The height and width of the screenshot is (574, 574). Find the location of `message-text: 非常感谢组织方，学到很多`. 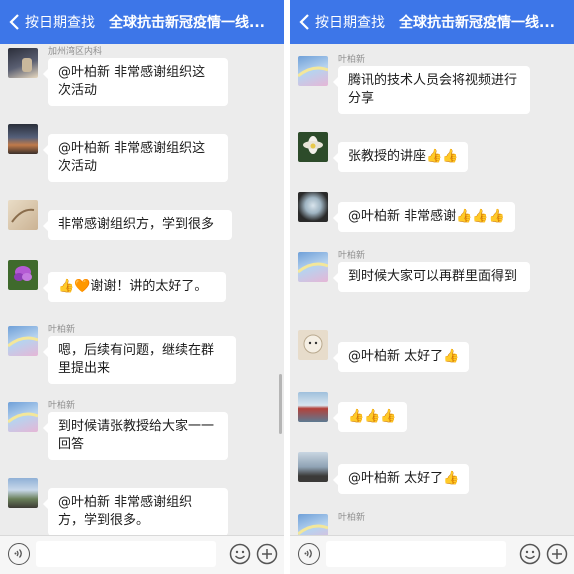

message-text: 非常感谢组织方，学到很多 is located at coordinates (136, 224).